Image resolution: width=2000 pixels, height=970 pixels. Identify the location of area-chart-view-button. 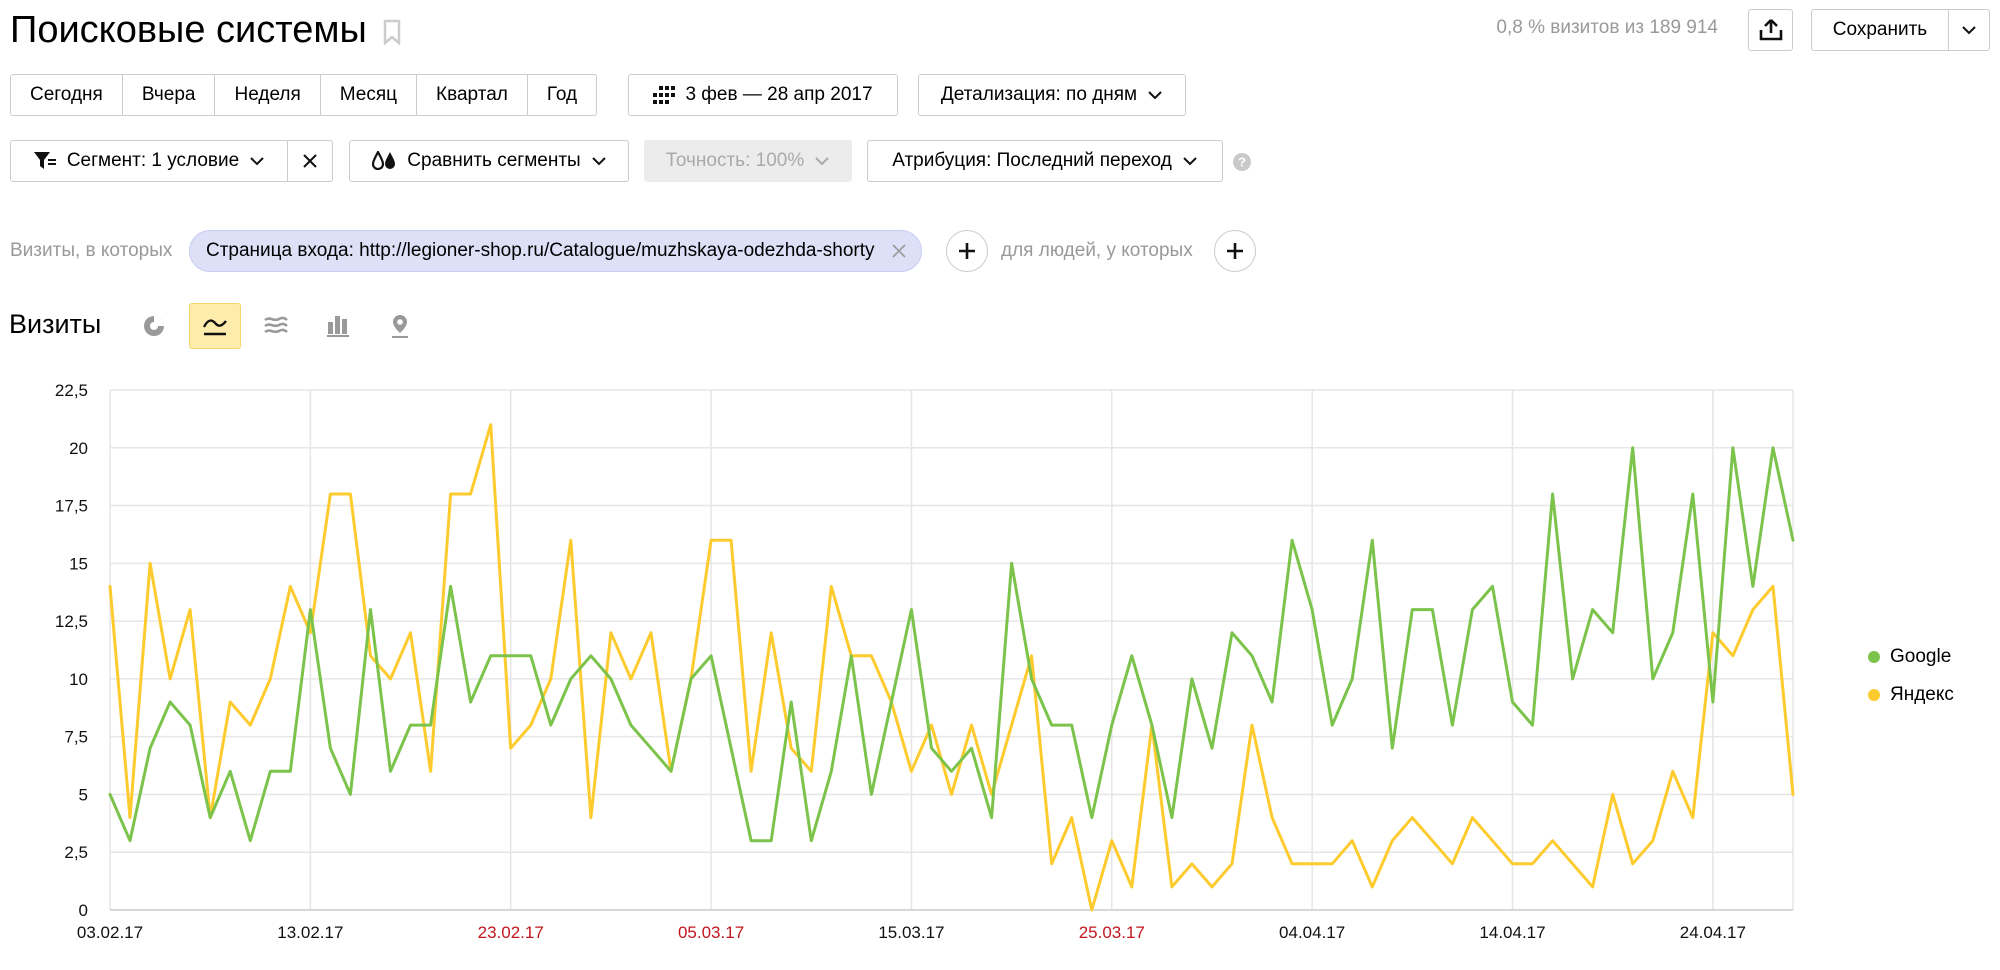
(276, 326).